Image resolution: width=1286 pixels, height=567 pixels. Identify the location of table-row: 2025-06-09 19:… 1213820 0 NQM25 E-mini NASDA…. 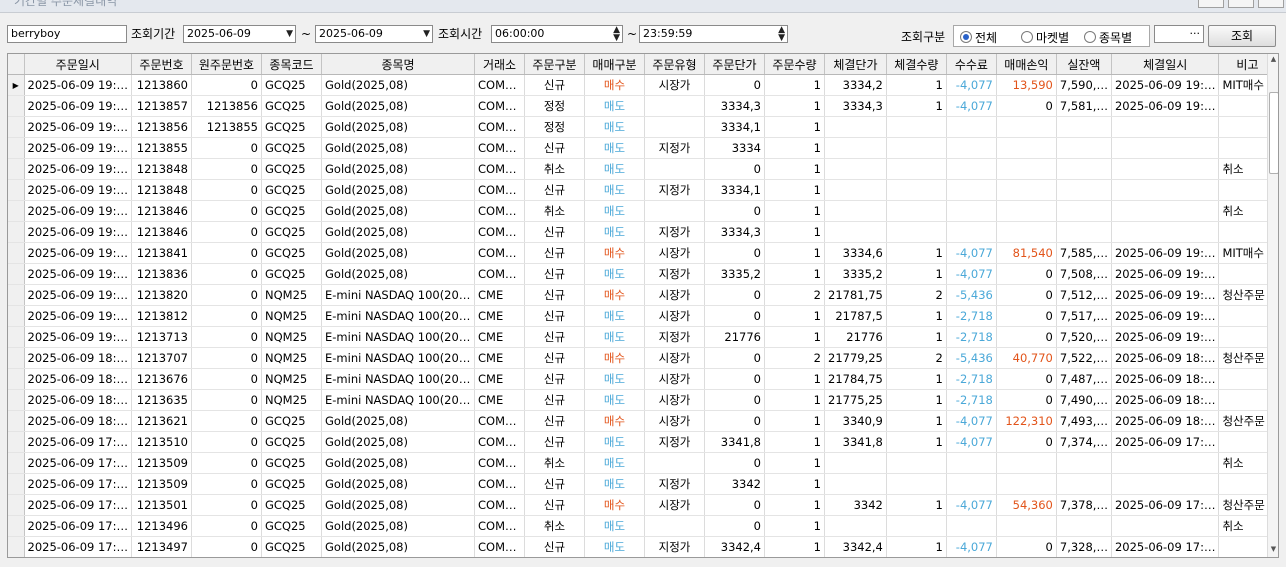
(642, 295).